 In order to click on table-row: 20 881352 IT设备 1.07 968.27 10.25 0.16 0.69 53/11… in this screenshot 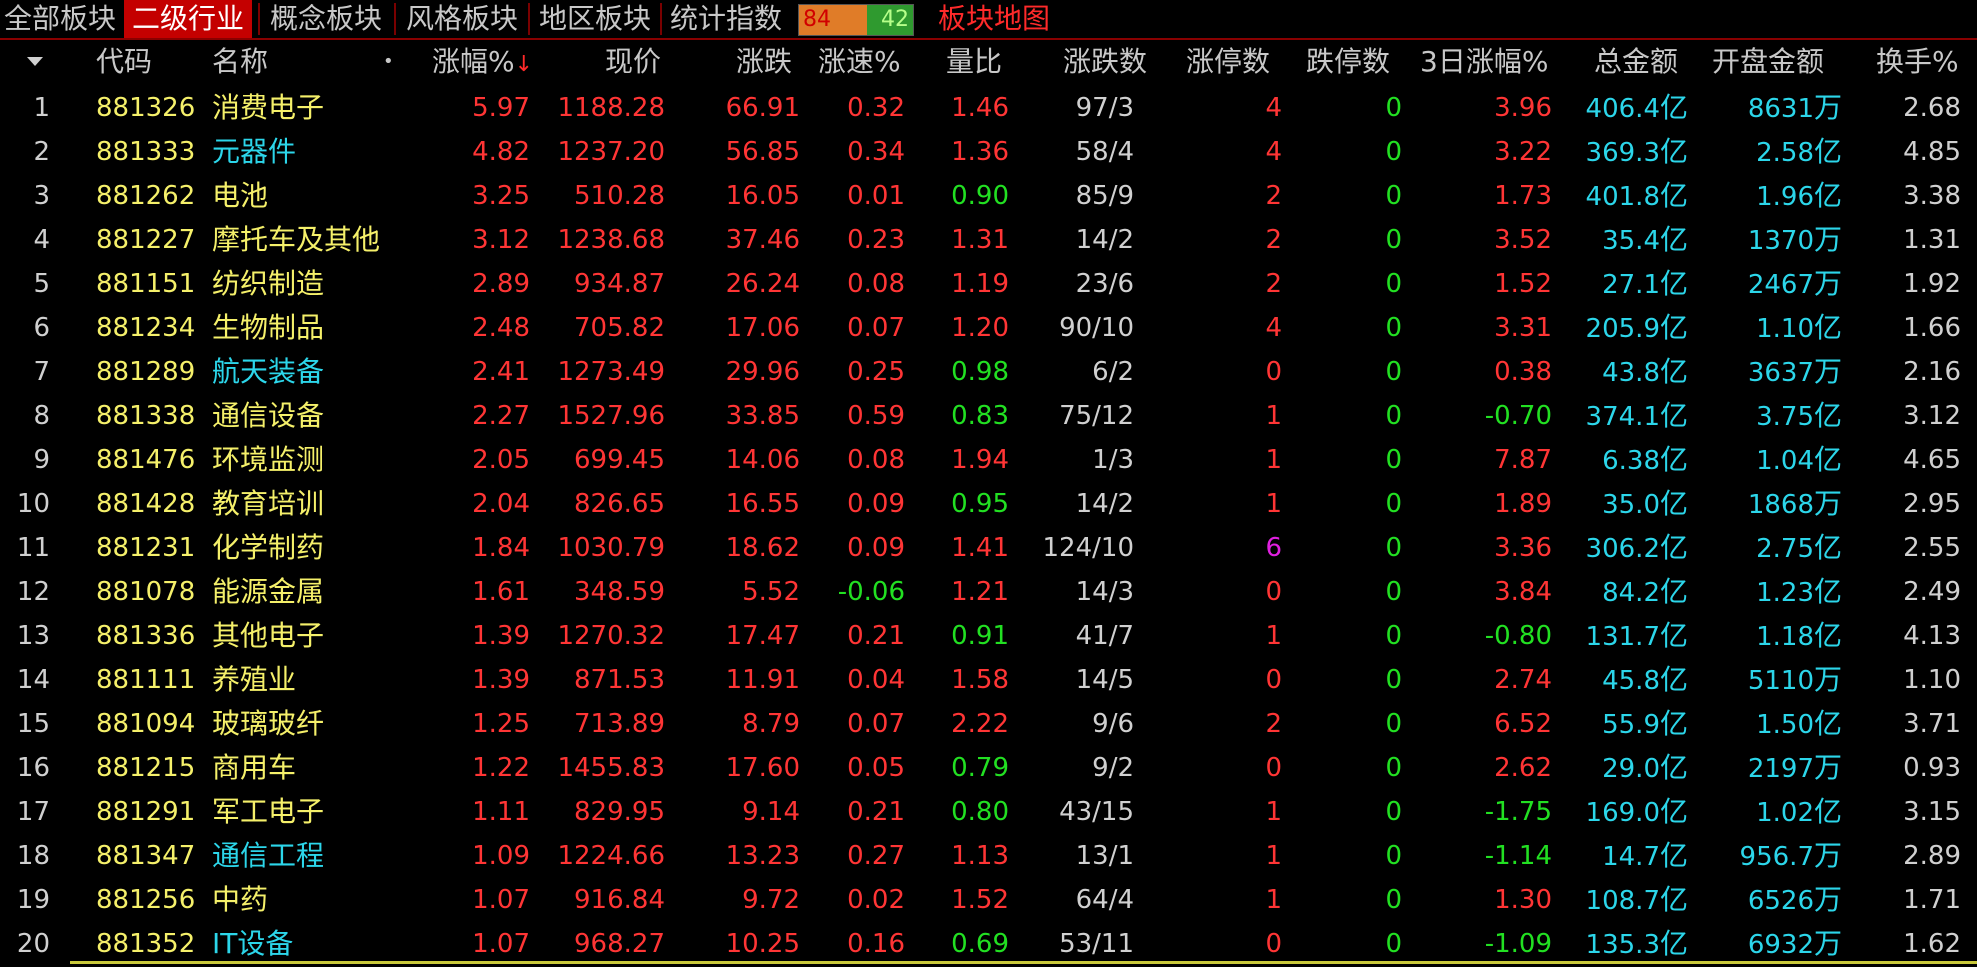, I will do `click(988, 944)`.